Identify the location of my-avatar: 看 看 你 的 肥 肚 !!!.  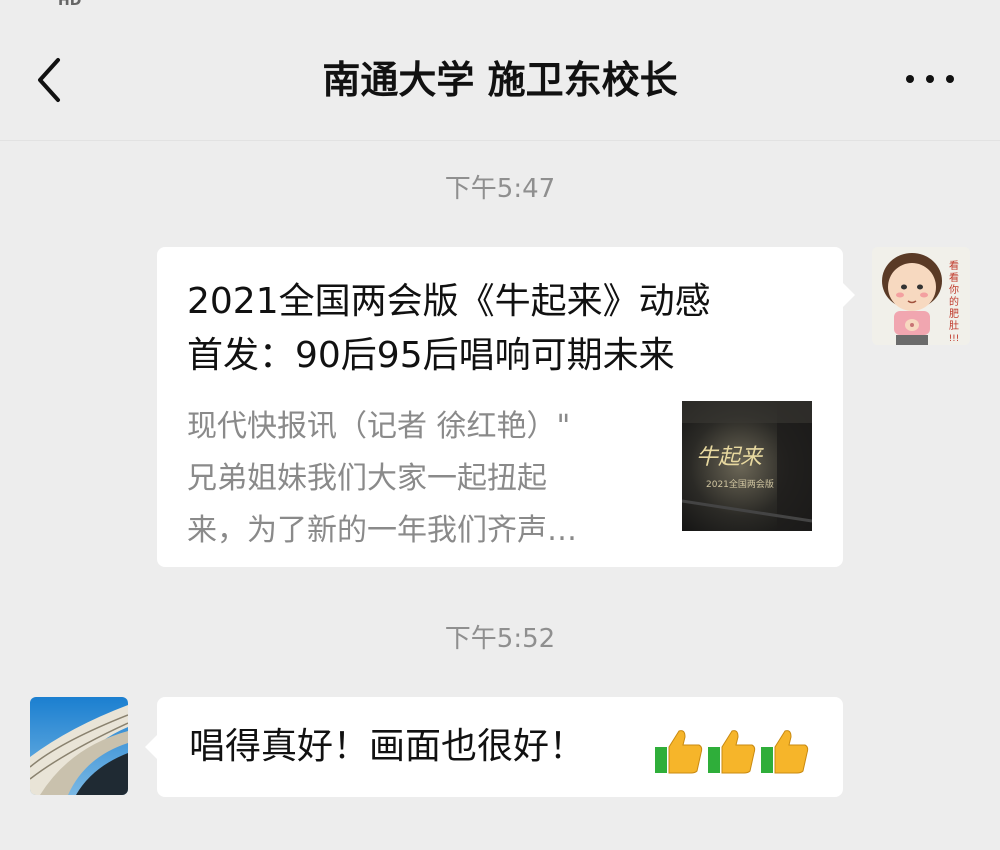
(921, 296).